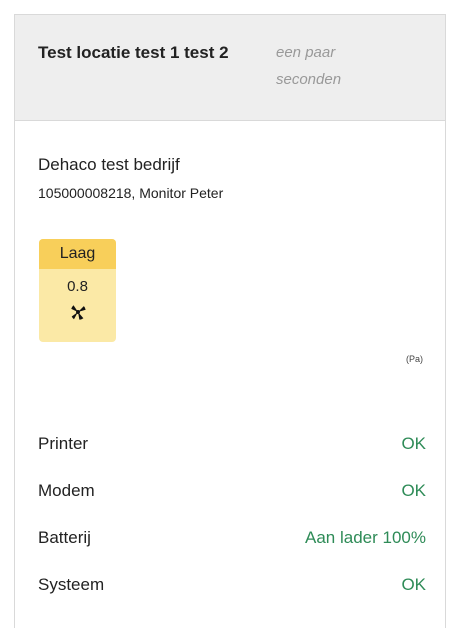  I want to click on last-update-time: een paar seconden, so click(309, 66).